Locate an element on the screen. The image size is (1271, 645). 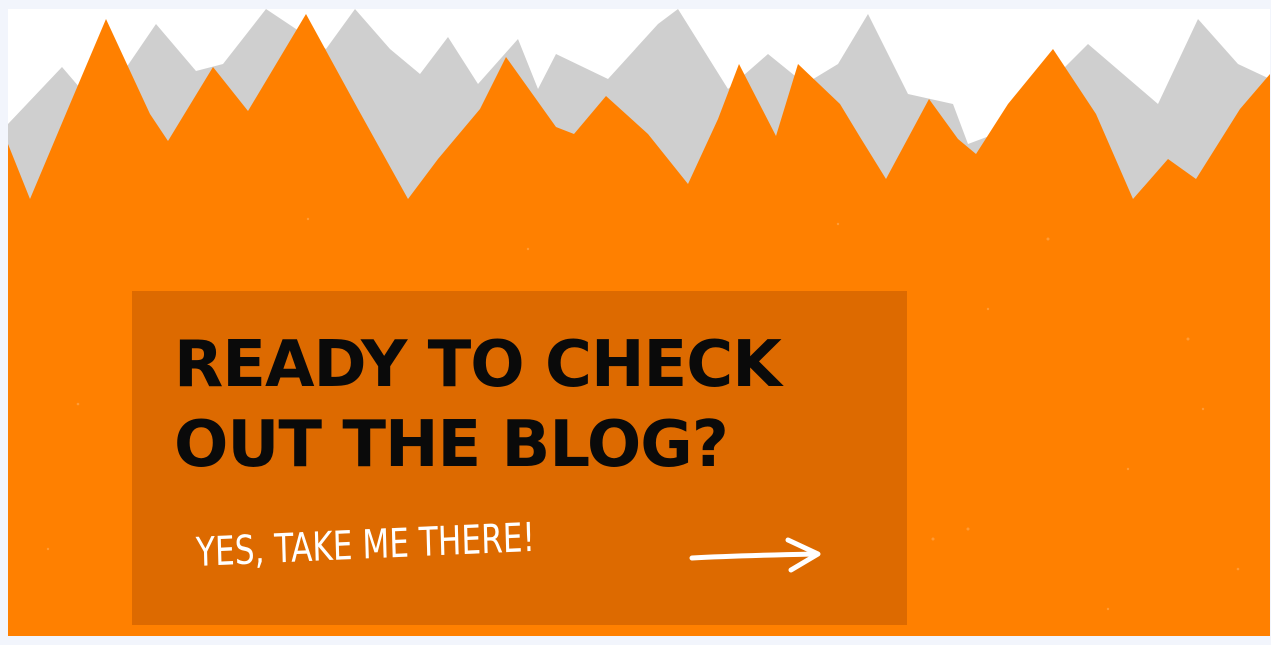
take-me-there-link: YES, TAKE ME THERE! is located at coordinates (413, 549).